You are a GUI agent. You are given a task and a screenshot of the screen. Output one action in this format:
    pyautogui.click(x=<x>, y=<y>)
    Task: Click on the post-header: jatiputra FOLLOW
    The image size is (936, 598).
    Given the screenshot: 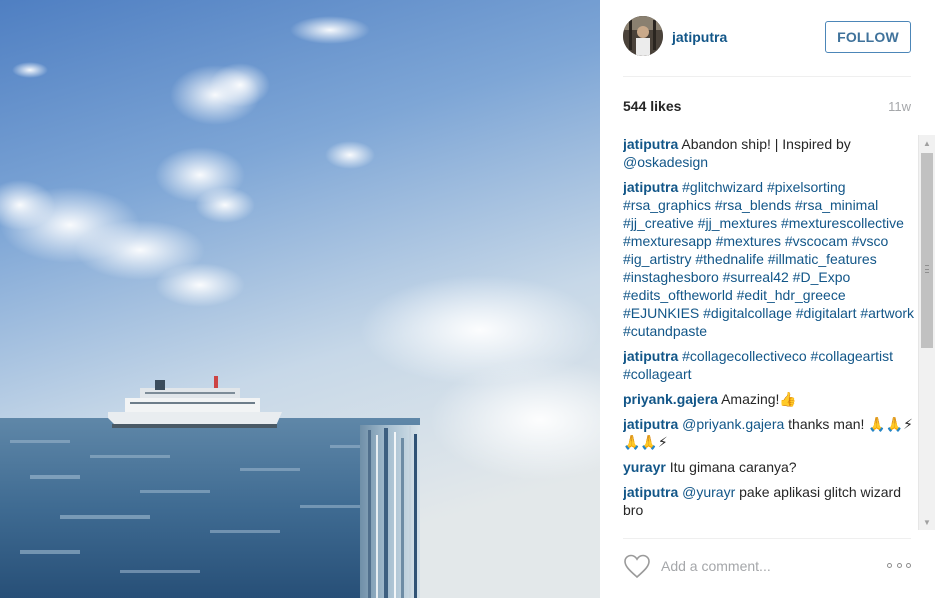 What is the action you would take?
    pyautogui.click(x=767, y=46)
    